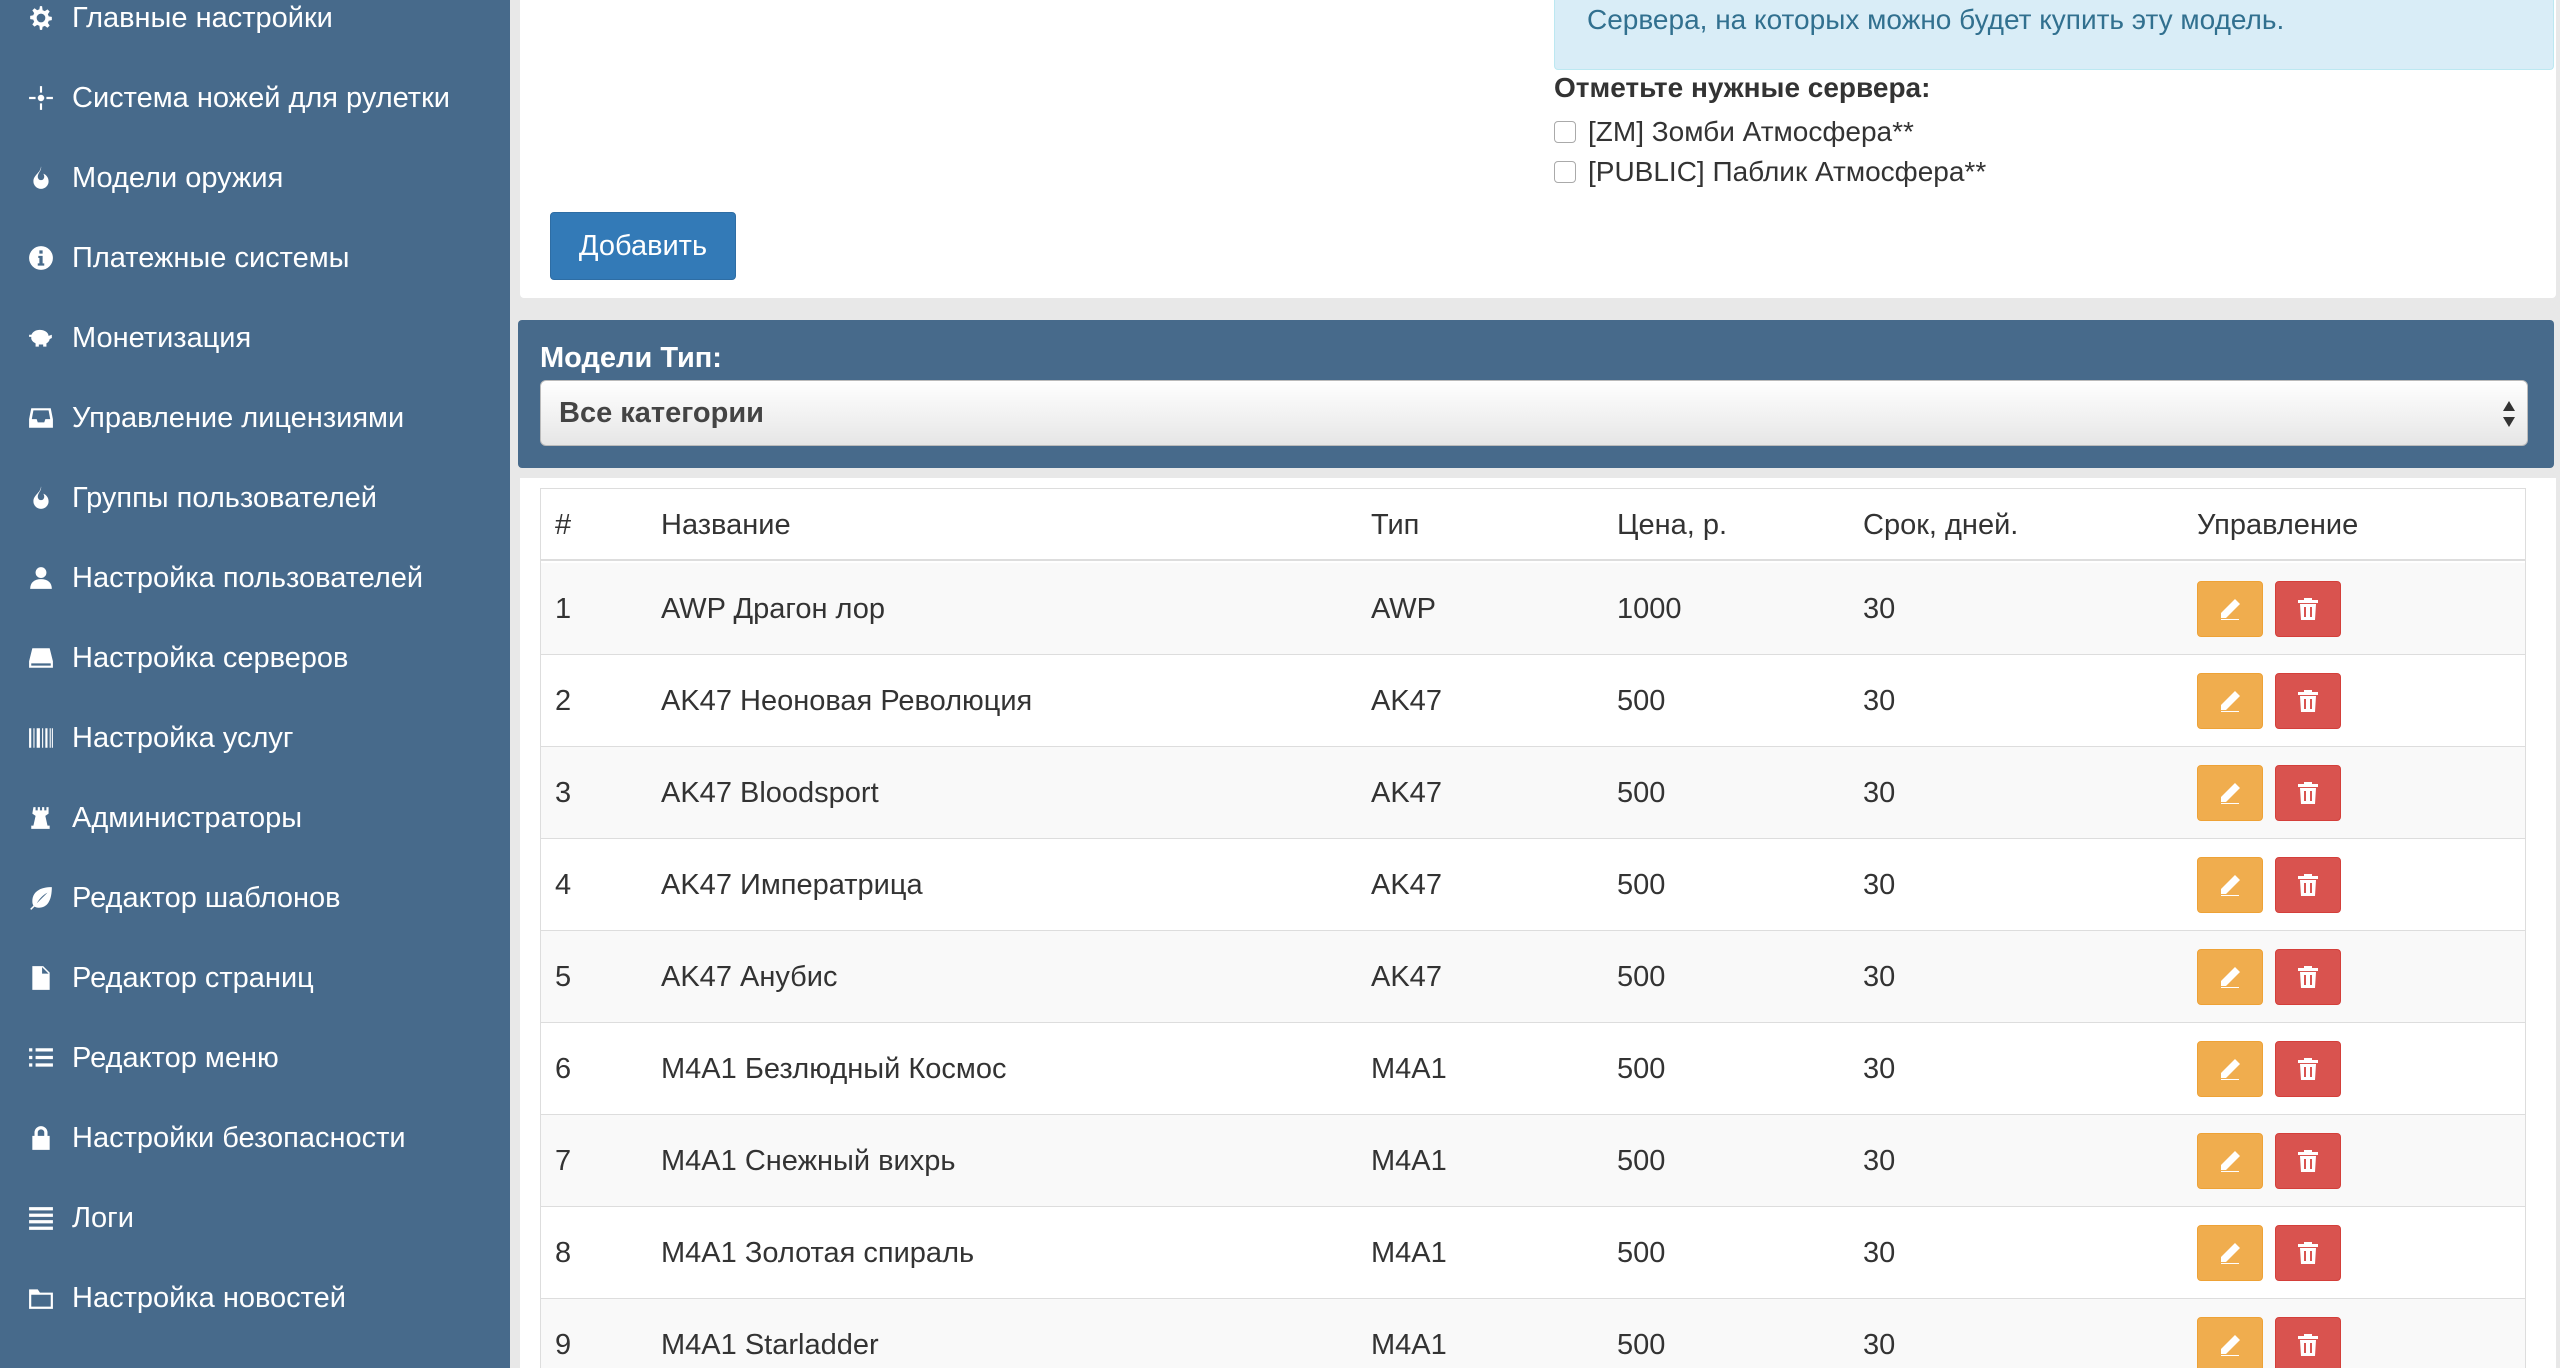  Describe the element at coordinates (202, 17) in the screenshot. I see `sidebar-item-label: Главные настройки` at that location.